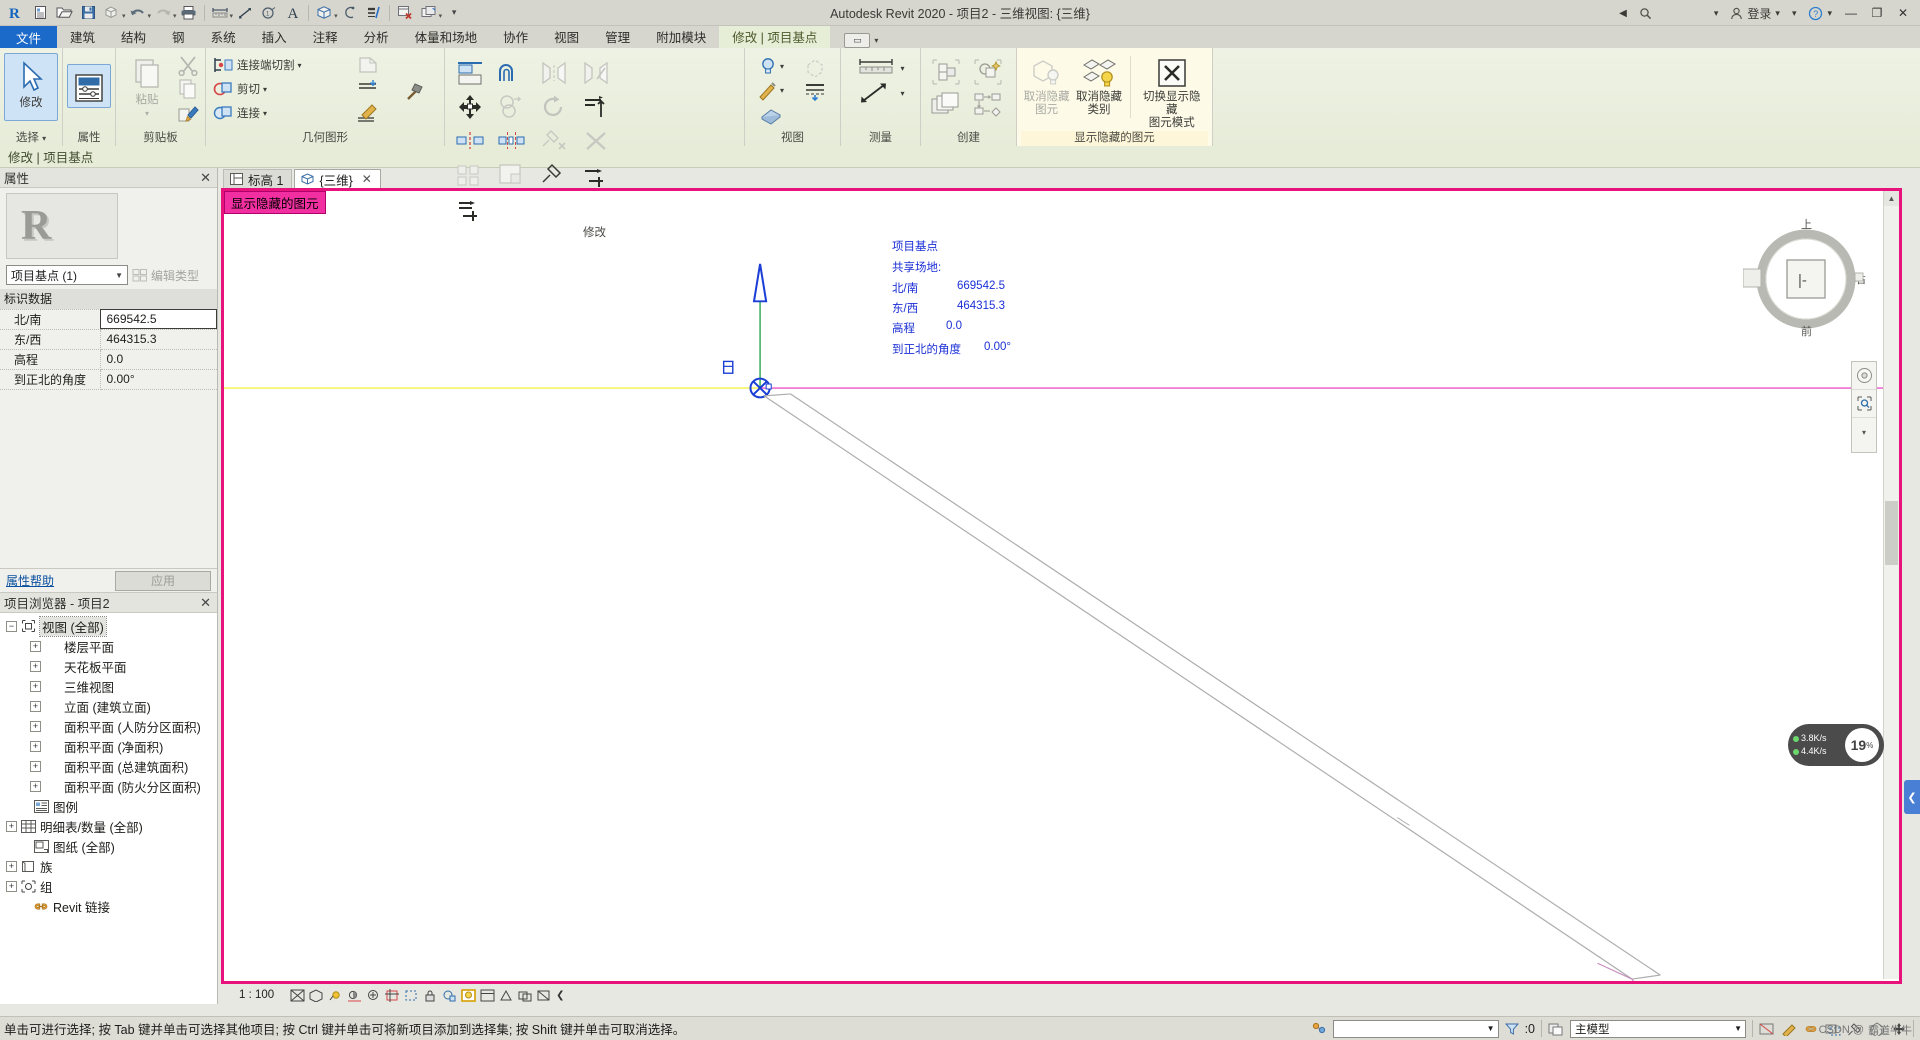 This screenshot has width=1920, height=1040. What do you see at coordinates (11, 626) in the screenshot?
I see `expander-icon: −` at bounding box center [11, 626].